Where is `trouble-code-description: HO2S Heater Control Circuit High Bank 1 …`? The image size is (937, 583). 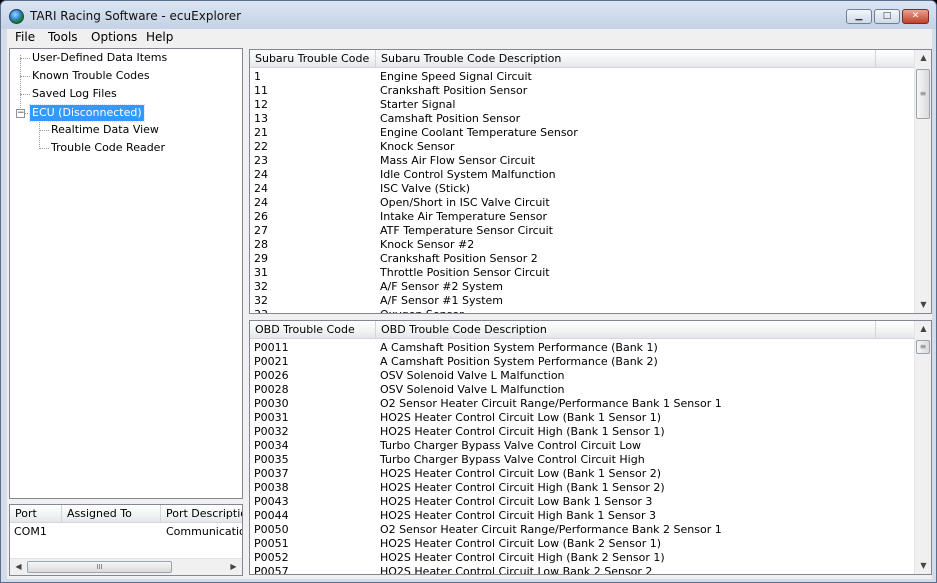 trouble-code-description: HO2S Heater Control Circuit High Bank 1 … is located at coordinates (518, 515).